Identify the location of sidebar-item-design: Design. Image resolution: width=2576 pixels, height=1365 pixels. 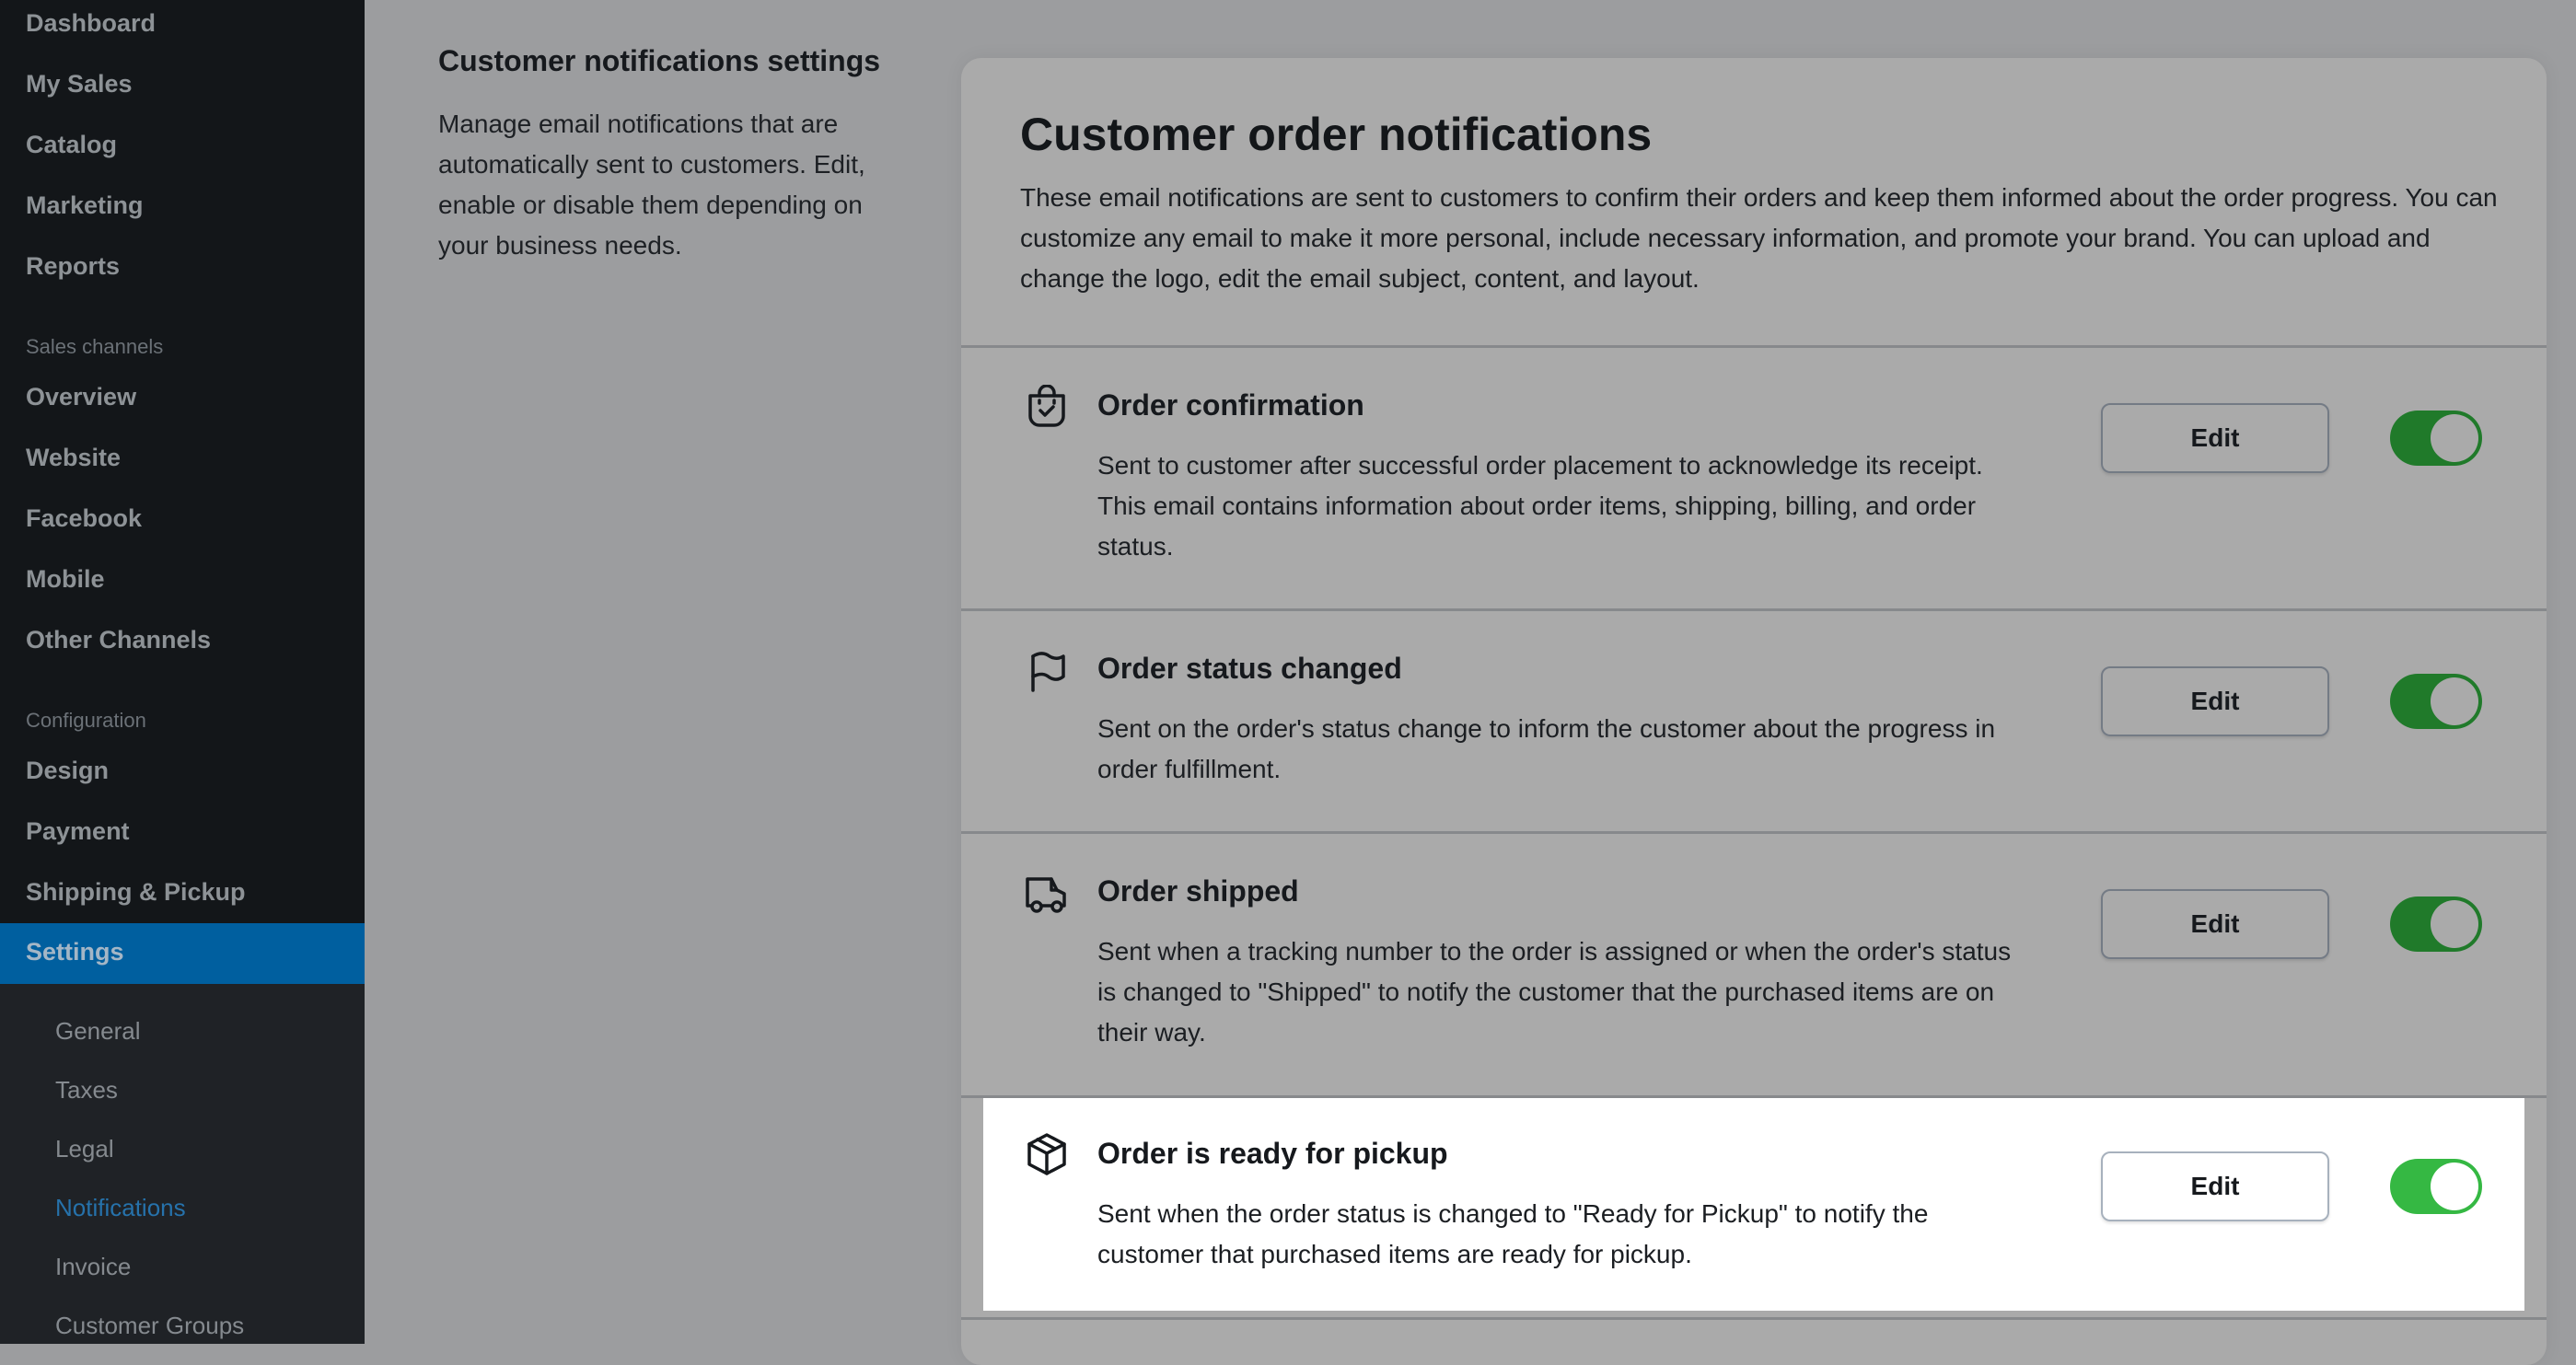
(67, 771).